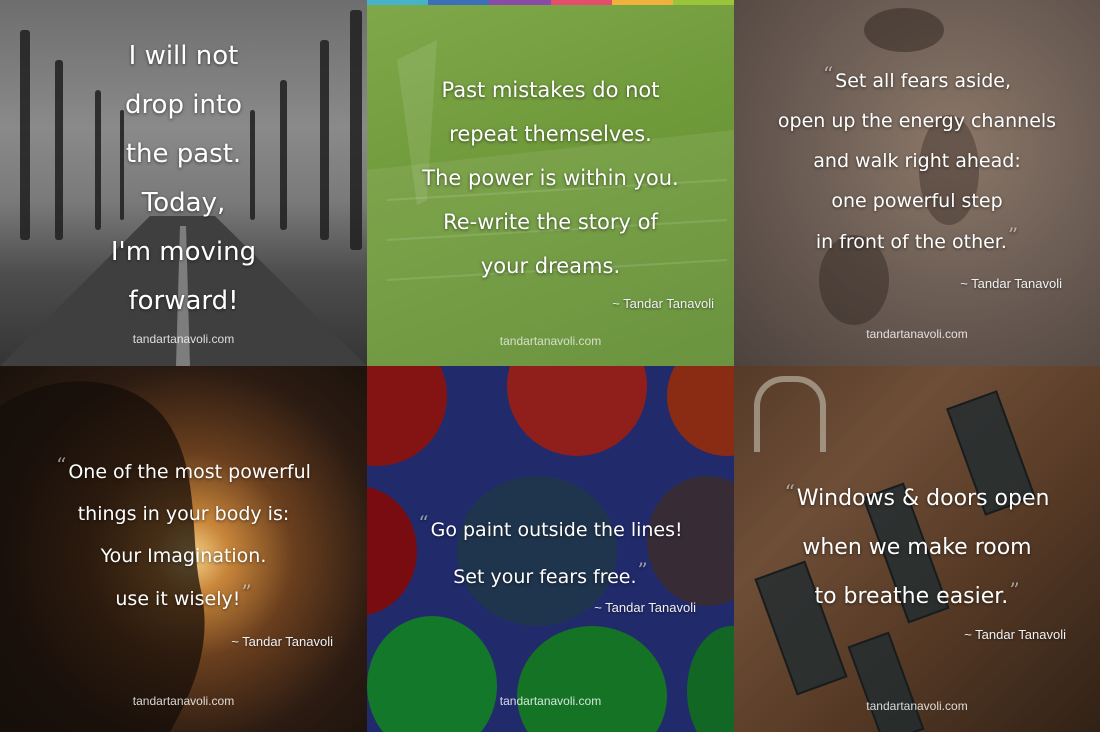 This screenshot has height=732, width=1100. What do you see at coordinates (183, 595) in the screenshot?
I see `quote-line: use it wisely!”` at bounding box center [183, 595].